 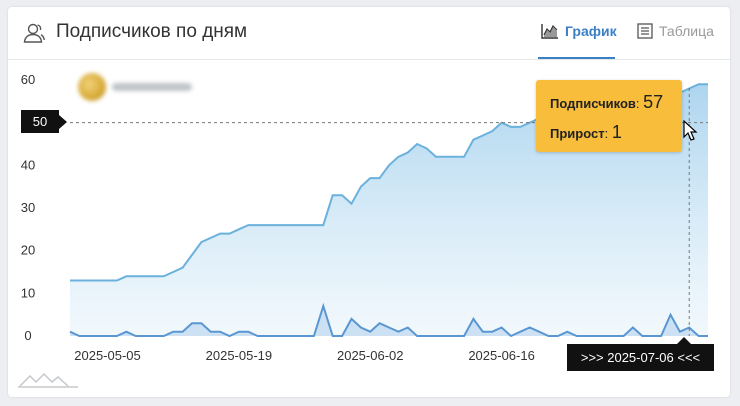 What do you see at coordinates (616, 132) in the screenshot?
I see `tooltip-growth-value: 1` at bounding box center [616, 132].